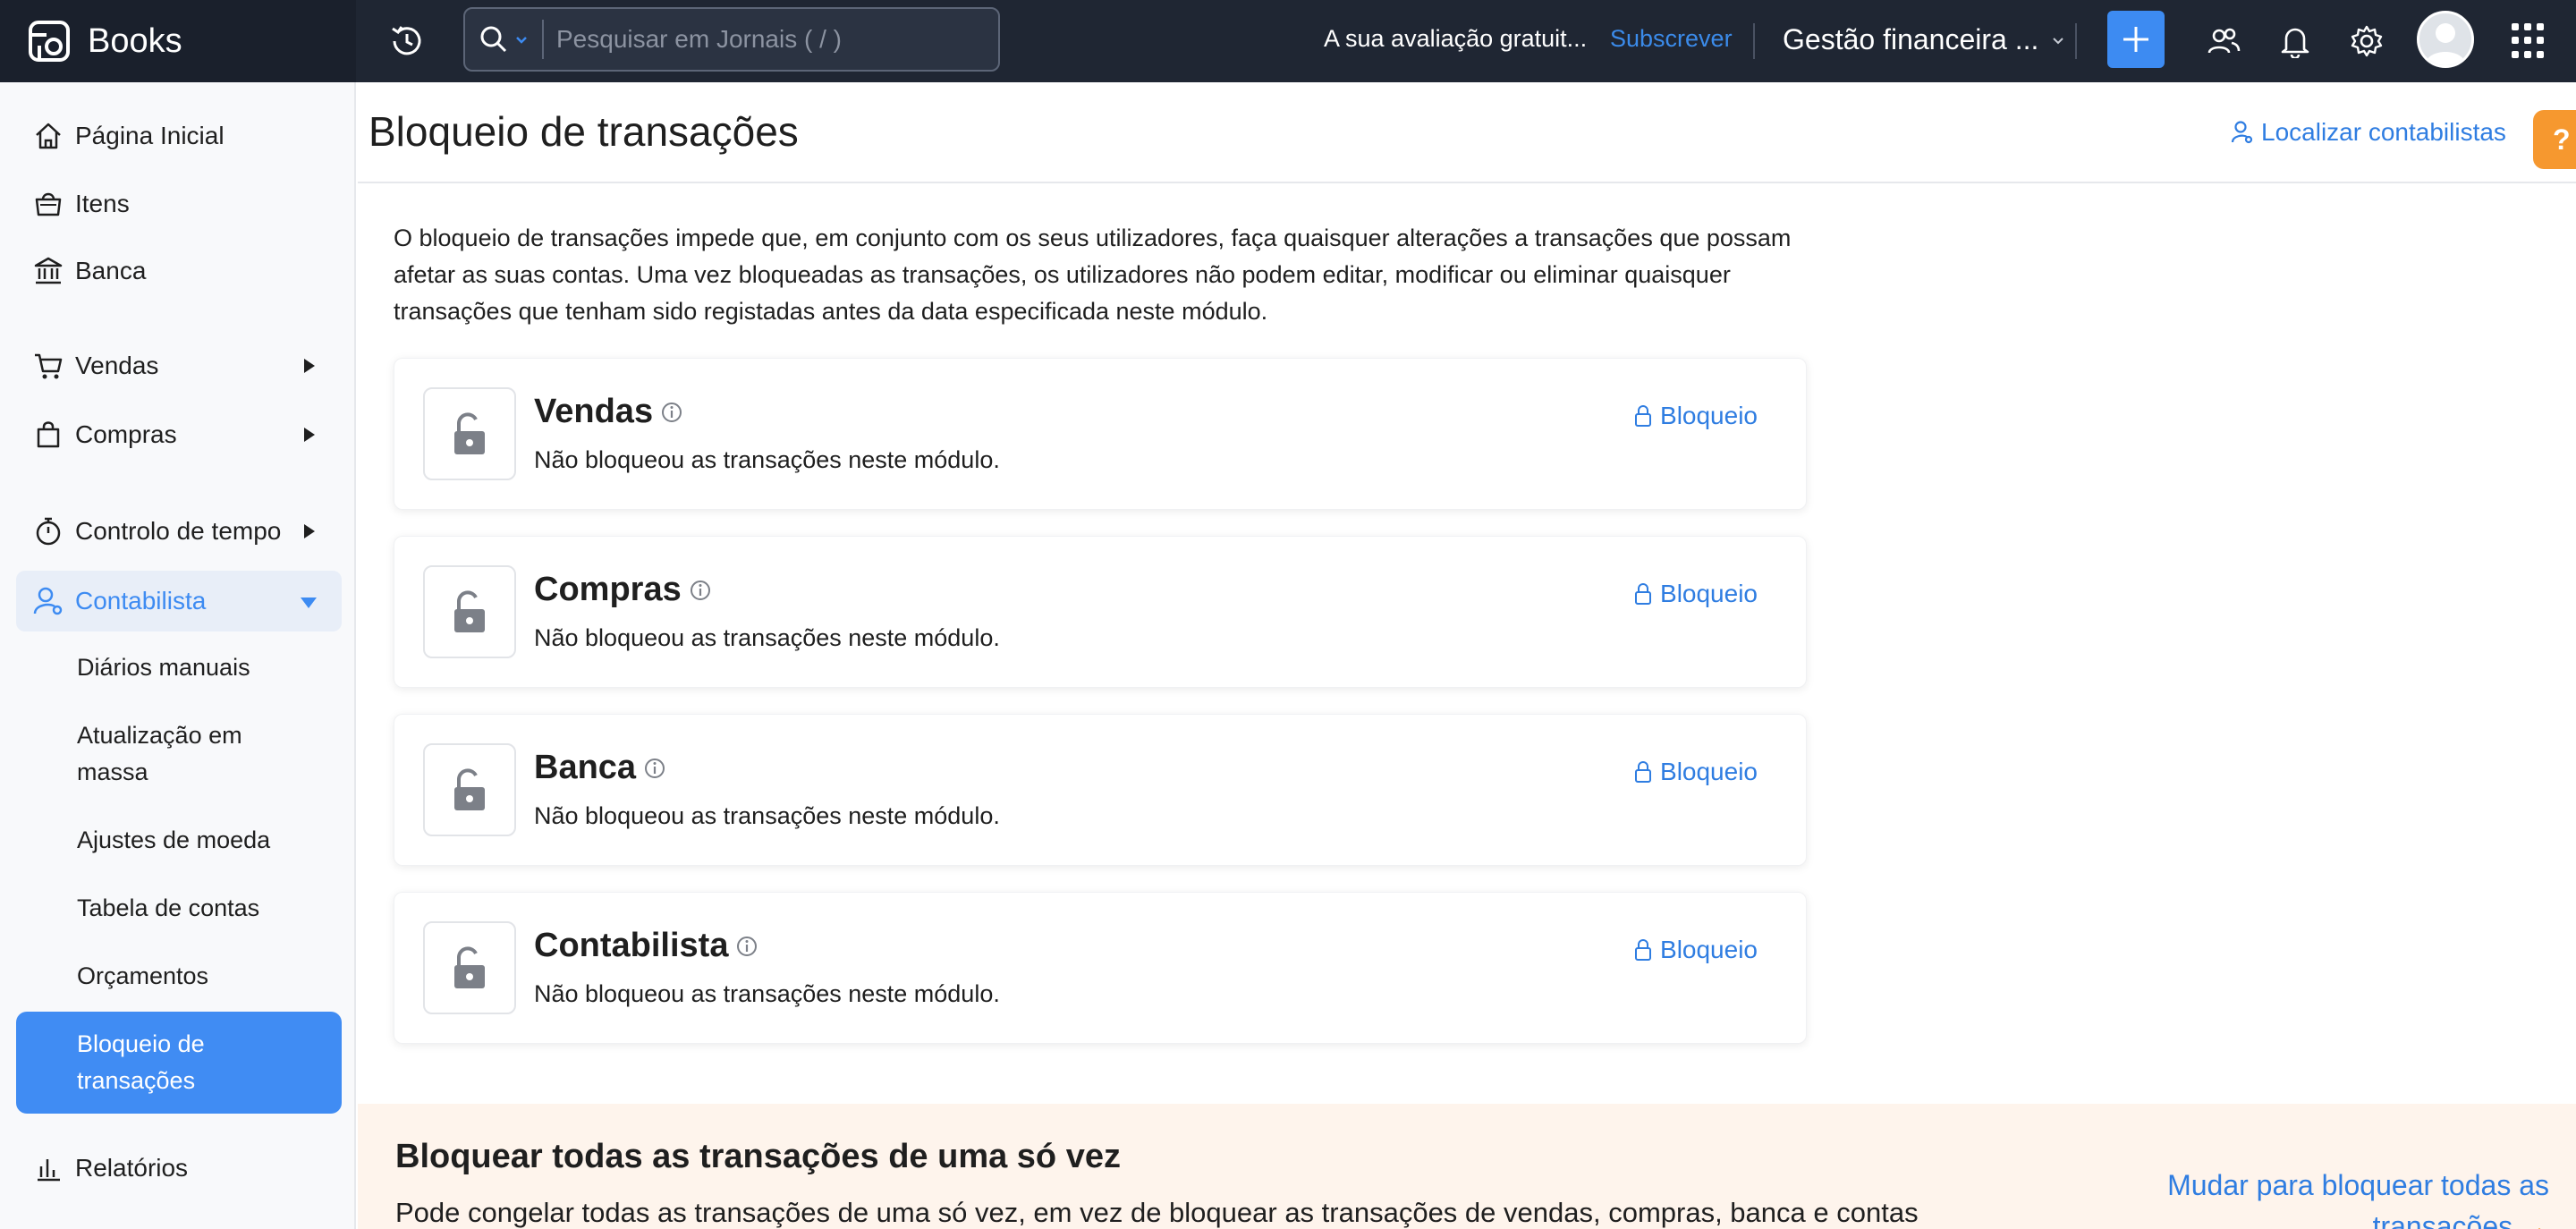 The height and width of the screenshot is (1229, 2576). Describe the element at coordinates (179, 1063) in the screenshot. I see `sidebar-subitem-transaction-locking: Bloqueio de transações` at that location.